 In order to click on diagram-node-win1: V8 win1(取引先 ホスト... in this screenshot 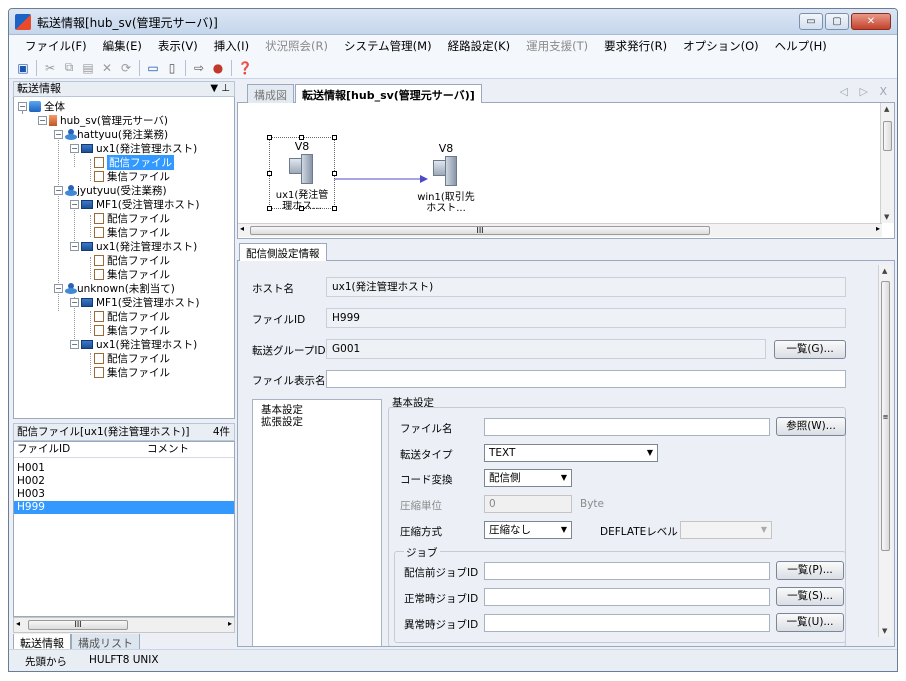, I will do `click(446, 178)`.